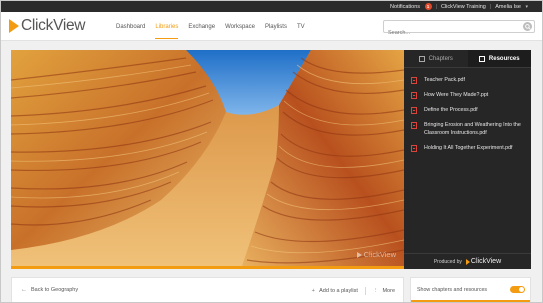 The height and width of the screenshot is (303, 543). Describe the element at coordinates (421, 58) in the screenshot. I see `chapters-icon` at that location.